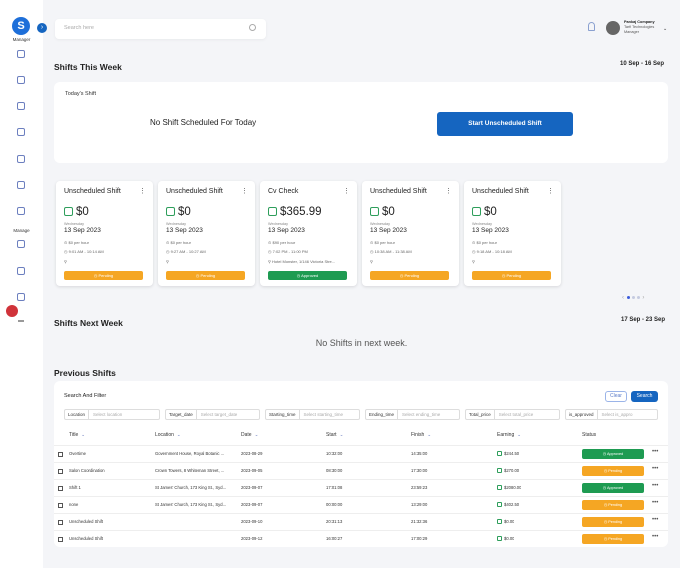 Image resolution: width=680 pixels, height=568 pixels. I want to click on calendar-icon, so click(21, 159).